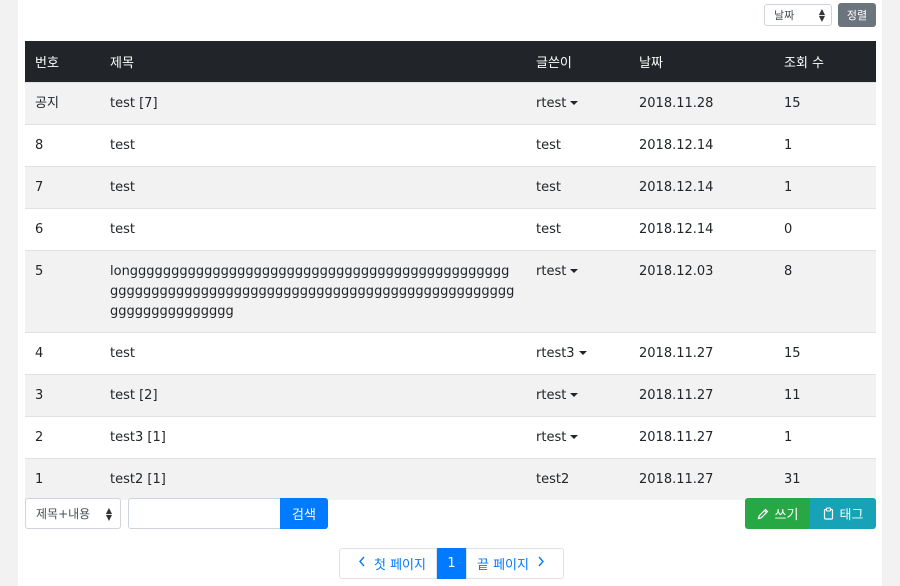 The height and width of the screenshot is (586, 900). Describe the element at coordinates (313, 437) in the screenshot. I see `post-title-link: test3 [1]` at that location.